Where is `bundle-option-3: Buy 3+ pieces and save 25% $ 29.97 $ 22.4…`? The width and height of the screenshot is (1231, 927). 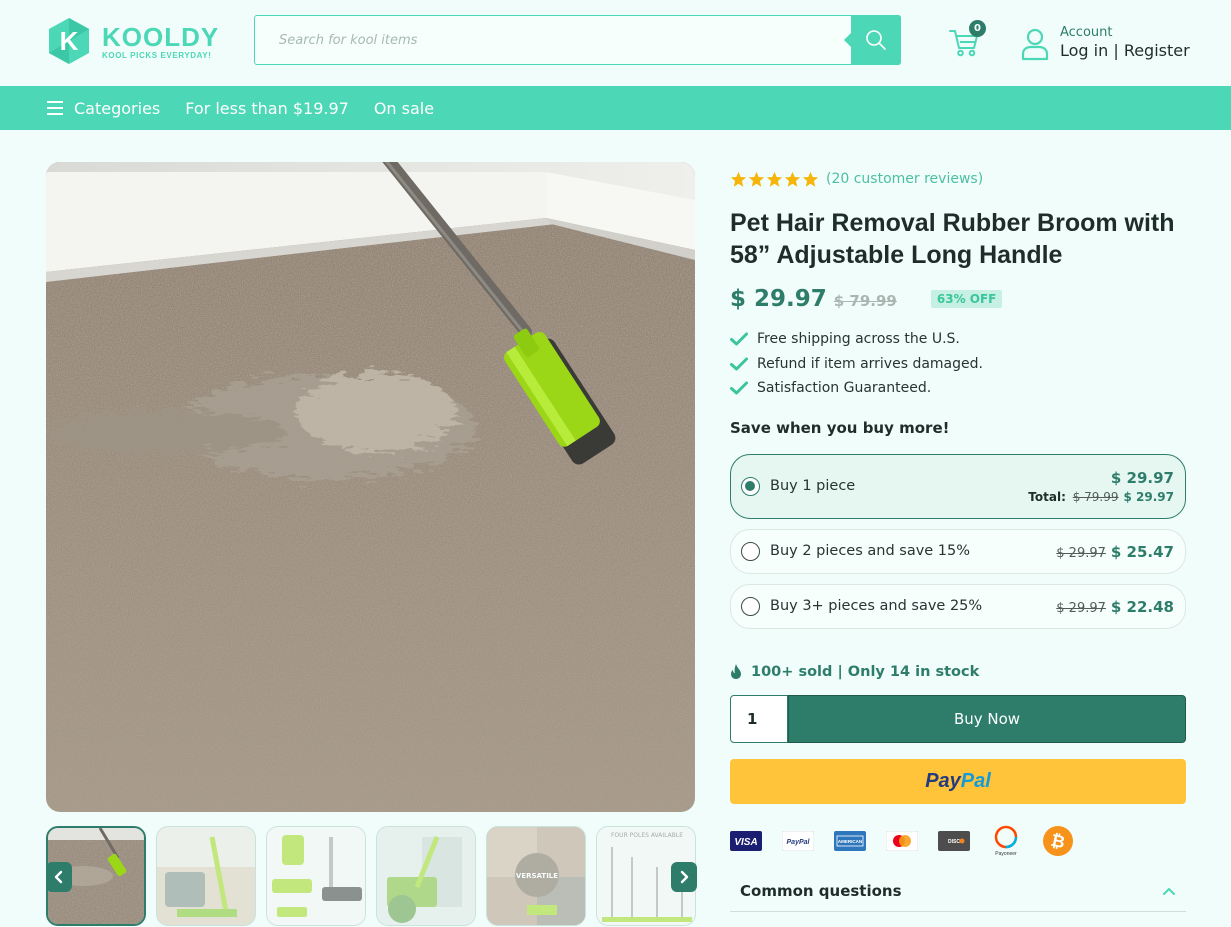 bundle-option-3: Buy 3+ pieces and save 25% $ 29.97 $ 22.4… is located at coordinates (958, 606).